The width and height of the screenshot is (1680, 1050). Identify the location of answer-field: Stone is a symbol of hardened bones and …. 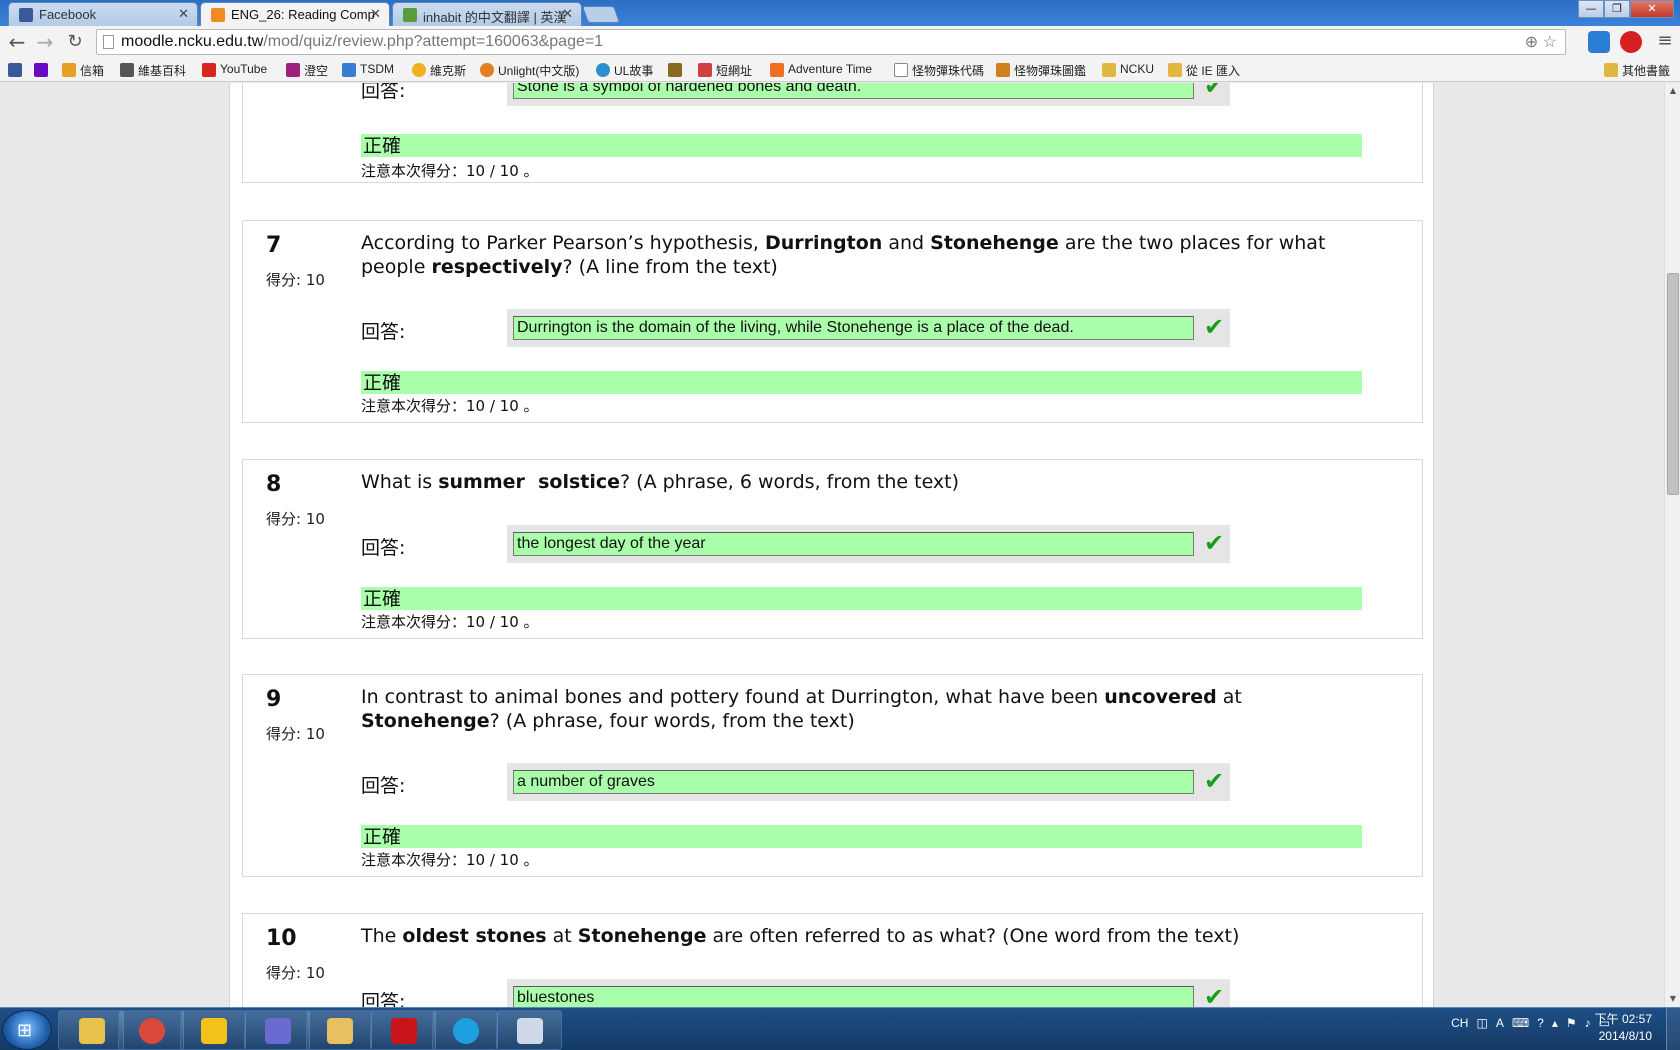
(853, 91).